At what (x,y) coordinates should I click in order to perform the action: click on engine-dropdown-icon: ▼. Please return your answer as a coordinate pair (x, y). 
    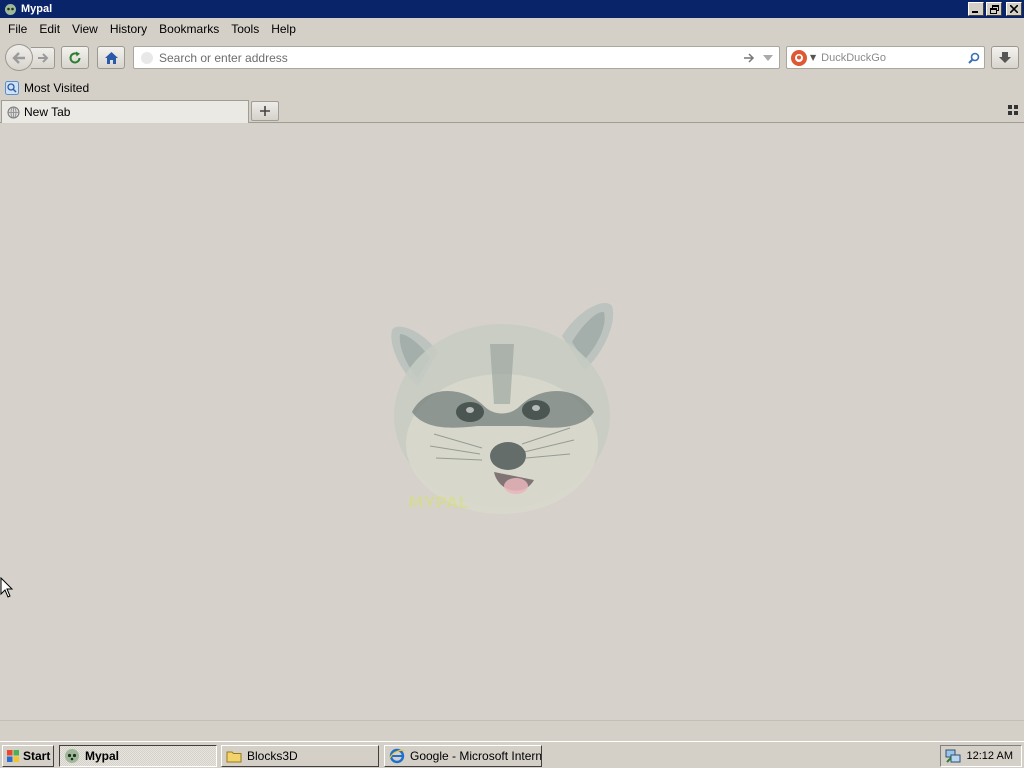
    Looking at the image, I should click on (813, 57).